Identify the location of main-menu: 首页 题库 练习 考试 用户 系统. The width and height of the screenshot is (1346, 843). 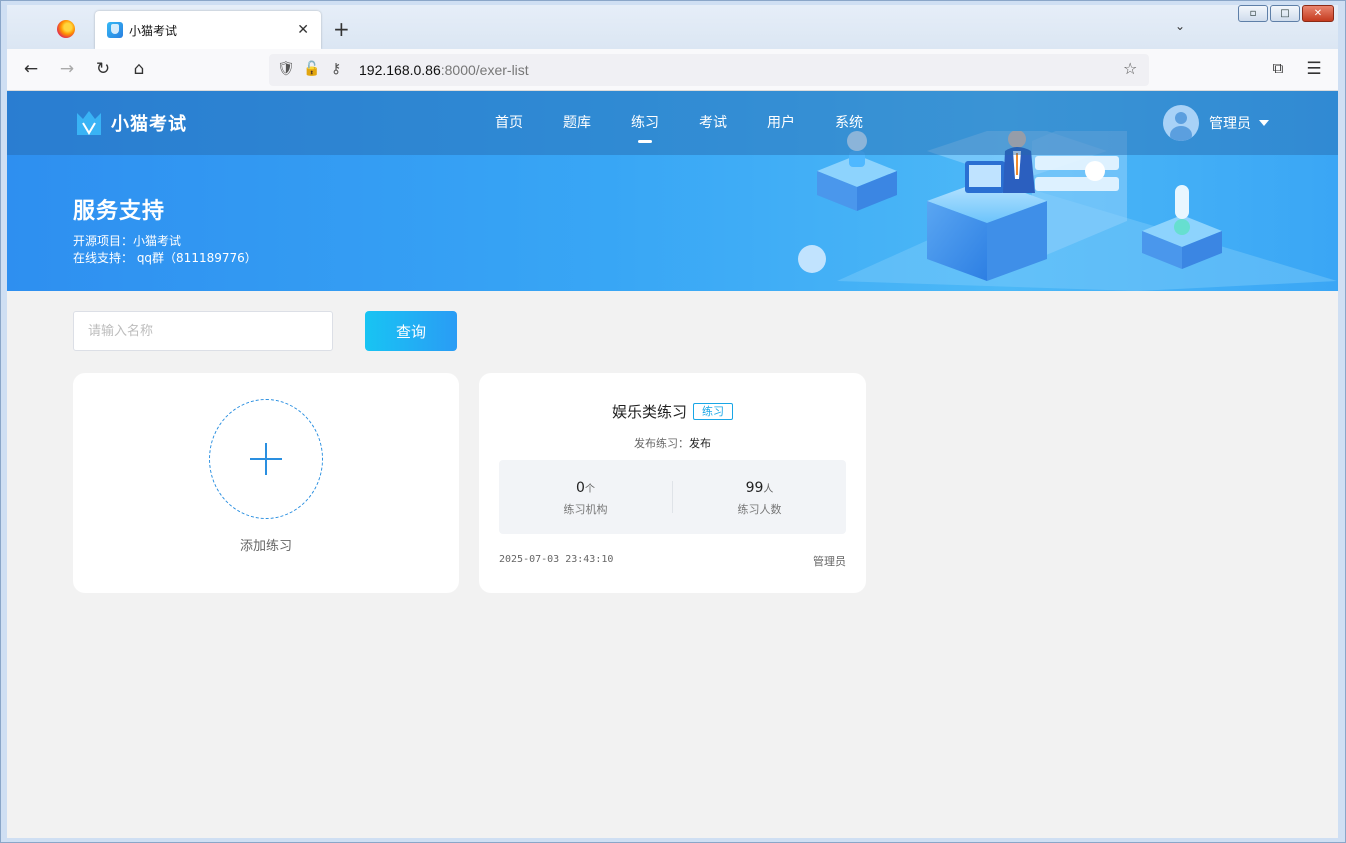
(679, 123).